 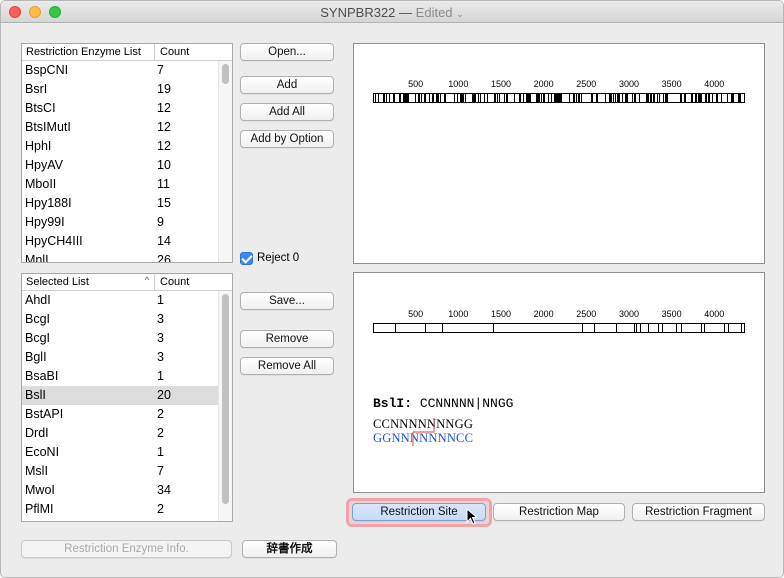 What do you see at coordinates (434, 12) in the screenshot?
I see `edited-status: Edited` at bounding box center [434, 12].